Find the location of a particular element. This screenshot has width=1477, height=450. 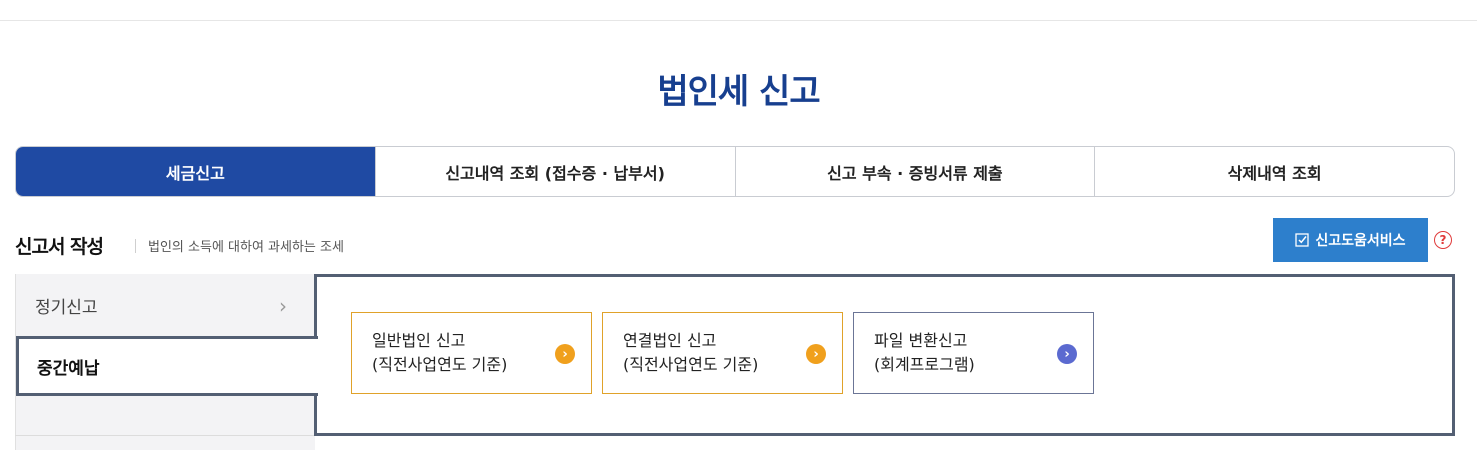

side-menu-bottom-border is located at coordinates (165, 435).